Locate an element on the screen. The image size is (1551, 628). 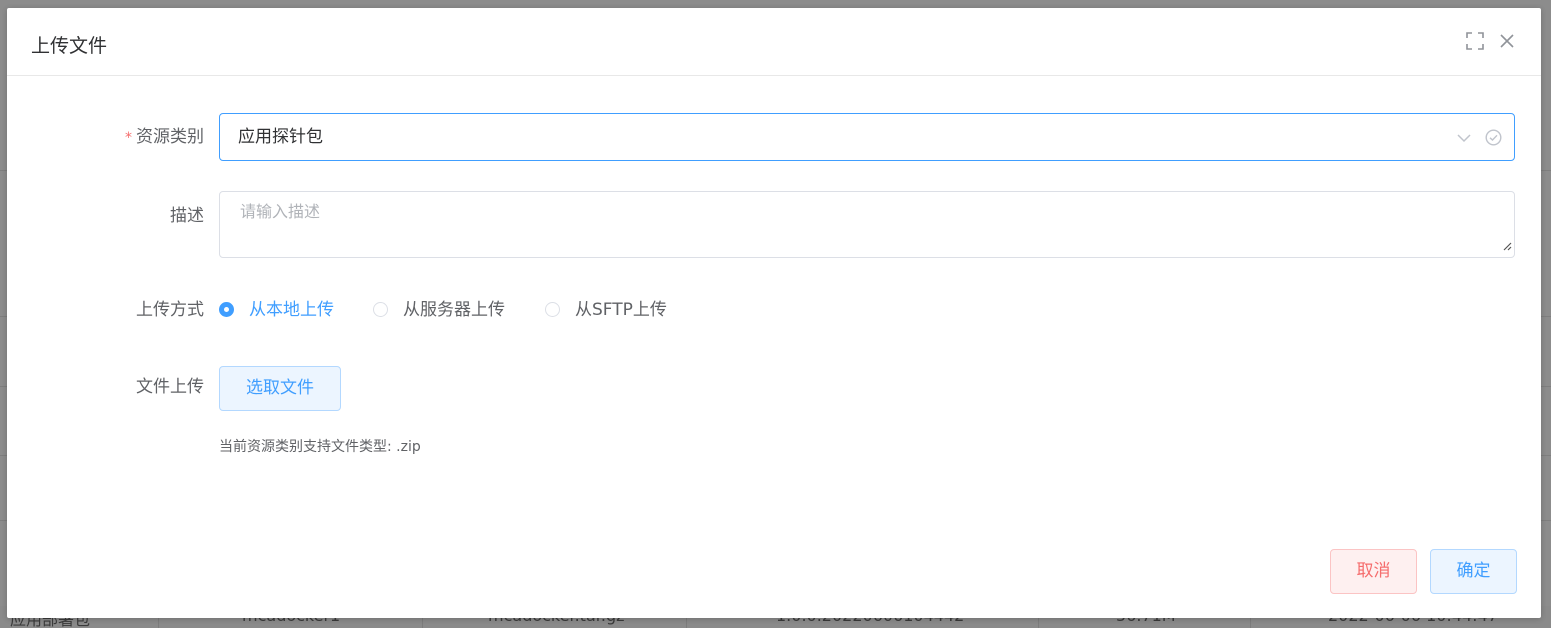
dialog-title: 上传文件 is located at coordinates (69, 46).